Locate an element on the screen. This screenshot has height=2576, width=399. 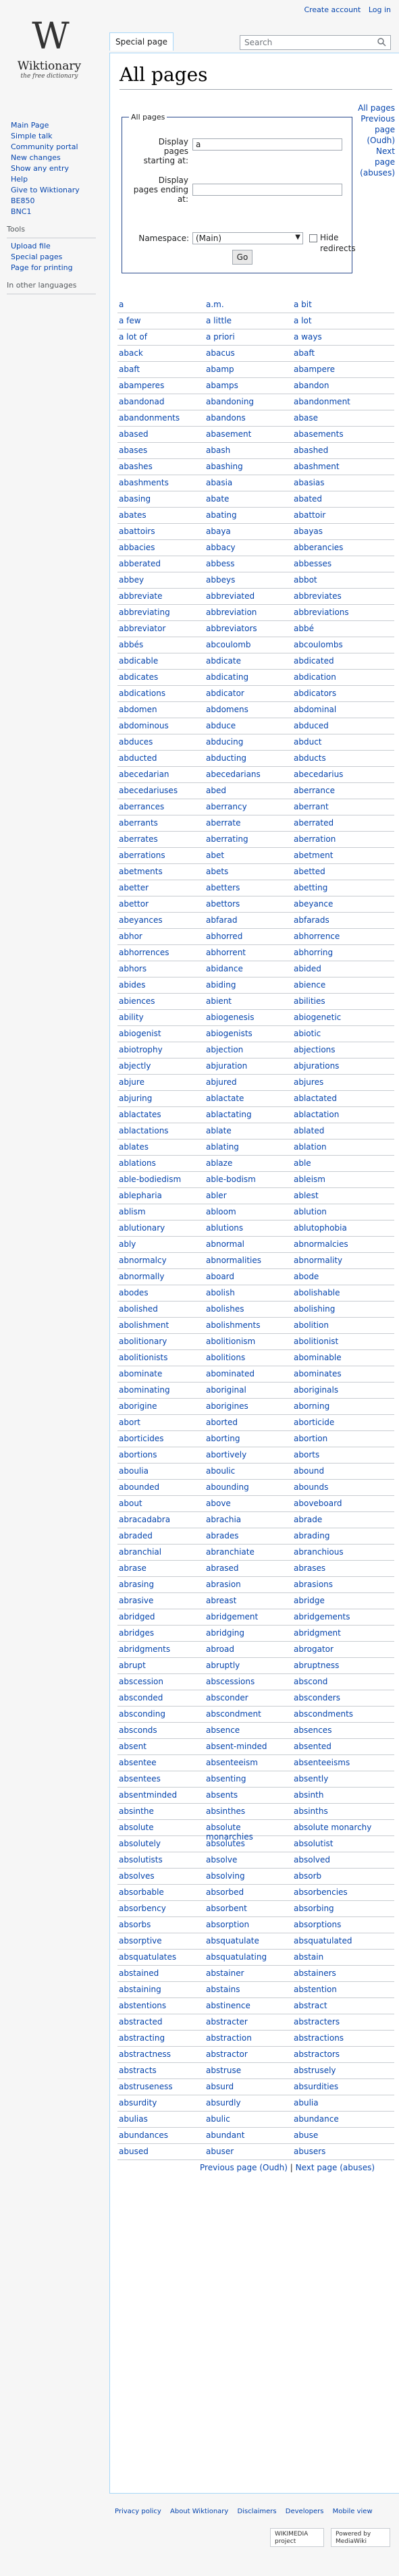
page-link: abashments is located at coordinates (161, 483).